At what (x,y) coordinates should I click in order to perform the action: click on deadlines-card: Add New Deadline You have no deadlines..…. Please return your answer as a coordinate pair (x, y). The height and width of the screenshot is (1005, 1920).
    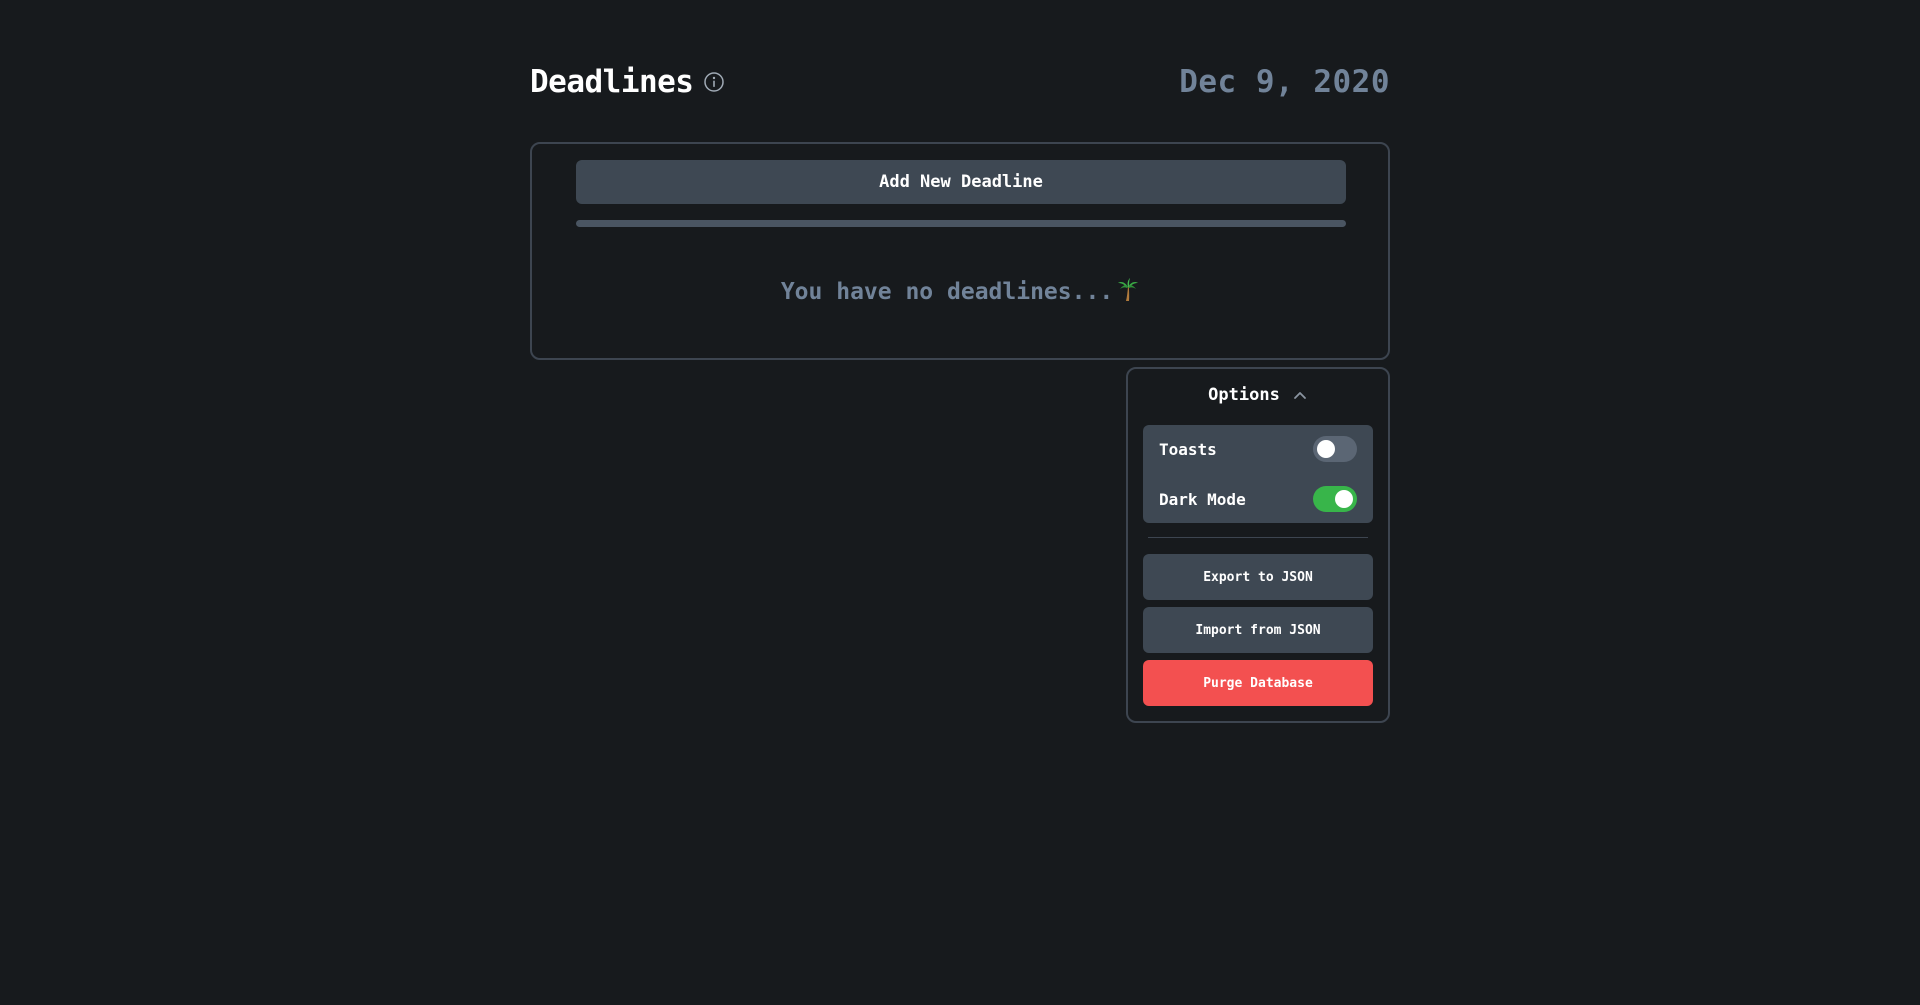
    Looking at the image, I should click on (960, 251).